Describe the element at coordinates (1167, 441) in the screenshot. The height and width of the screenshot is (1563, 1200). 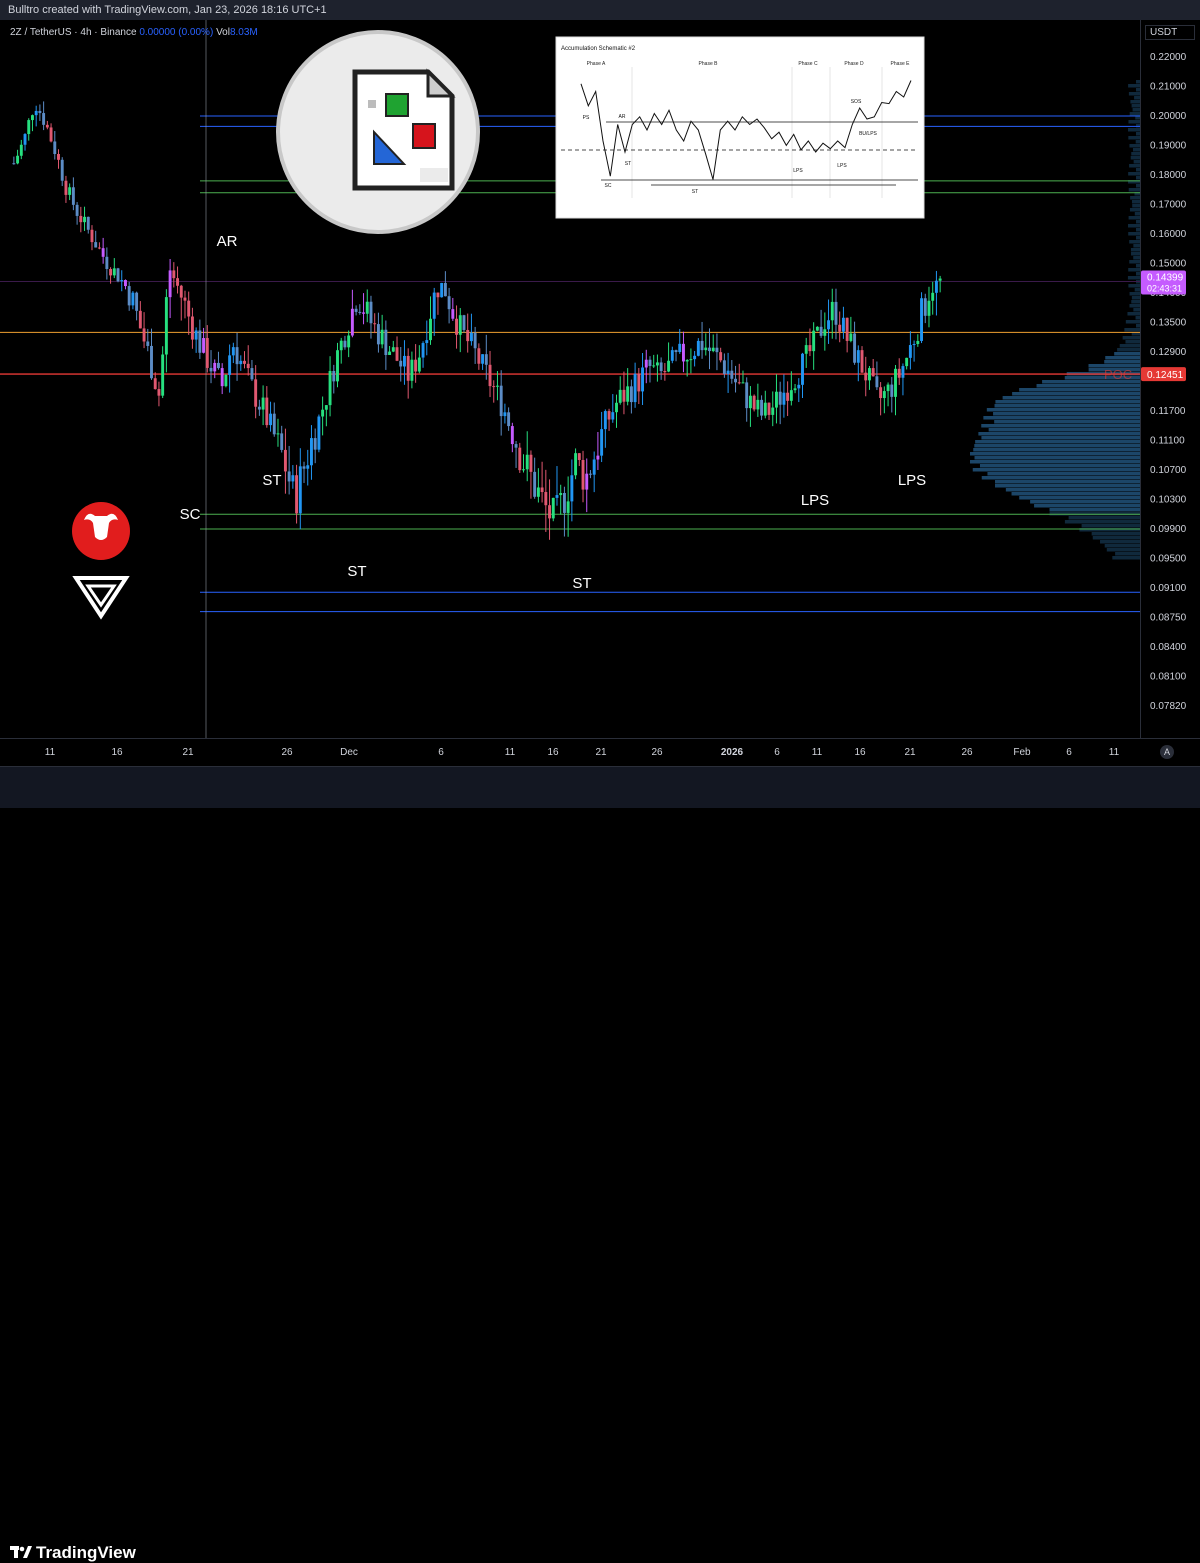
I see `price-tick-label: 0.11100` at that location.